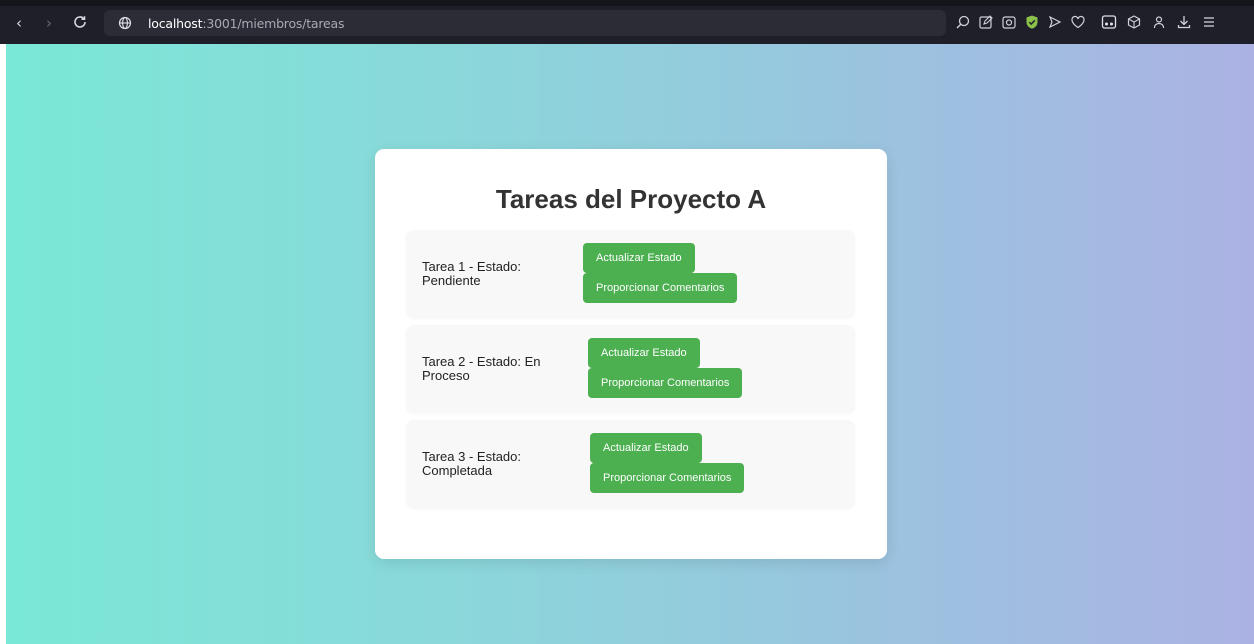 The image size is (1254, 644). What do you see at coordinates (446, 375) in the screenshot?
I see `task-status-line: Proceso` at bounding box center [446, 375].